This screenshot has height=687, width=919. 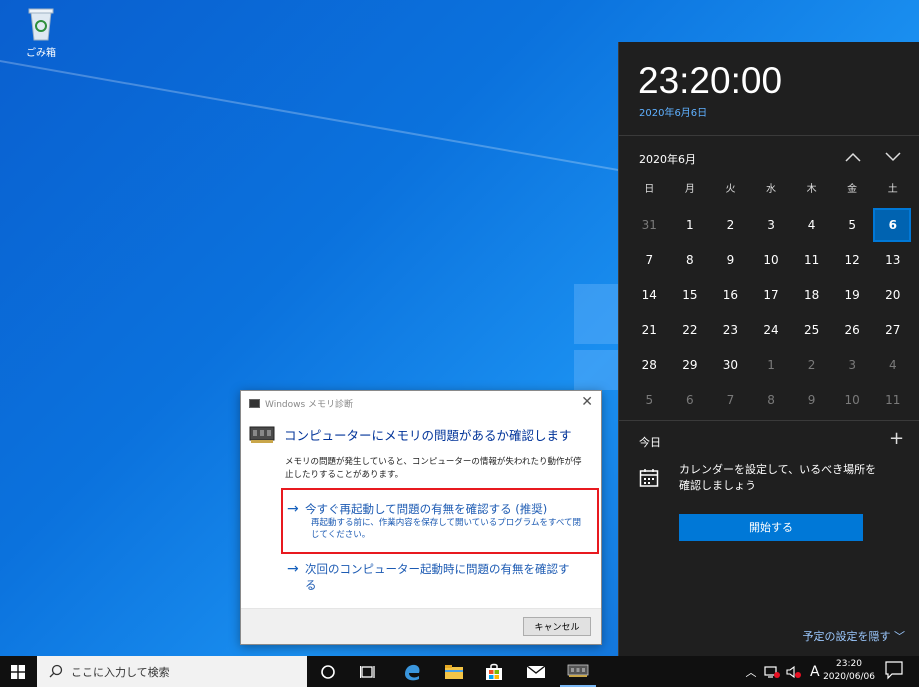 I want to click on calendar-day: 22, so click(x=690, y=330).